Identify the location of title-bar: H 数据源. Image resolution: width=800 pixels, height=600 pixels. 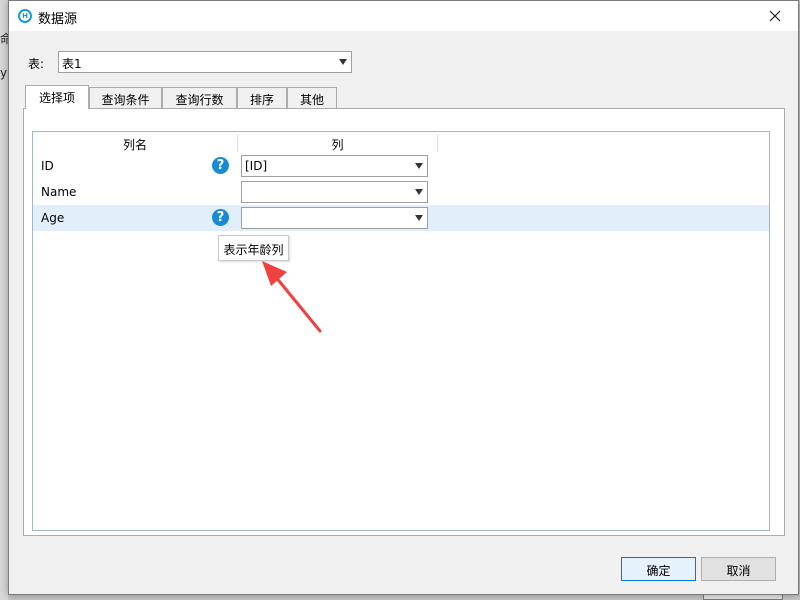
(403, 16).